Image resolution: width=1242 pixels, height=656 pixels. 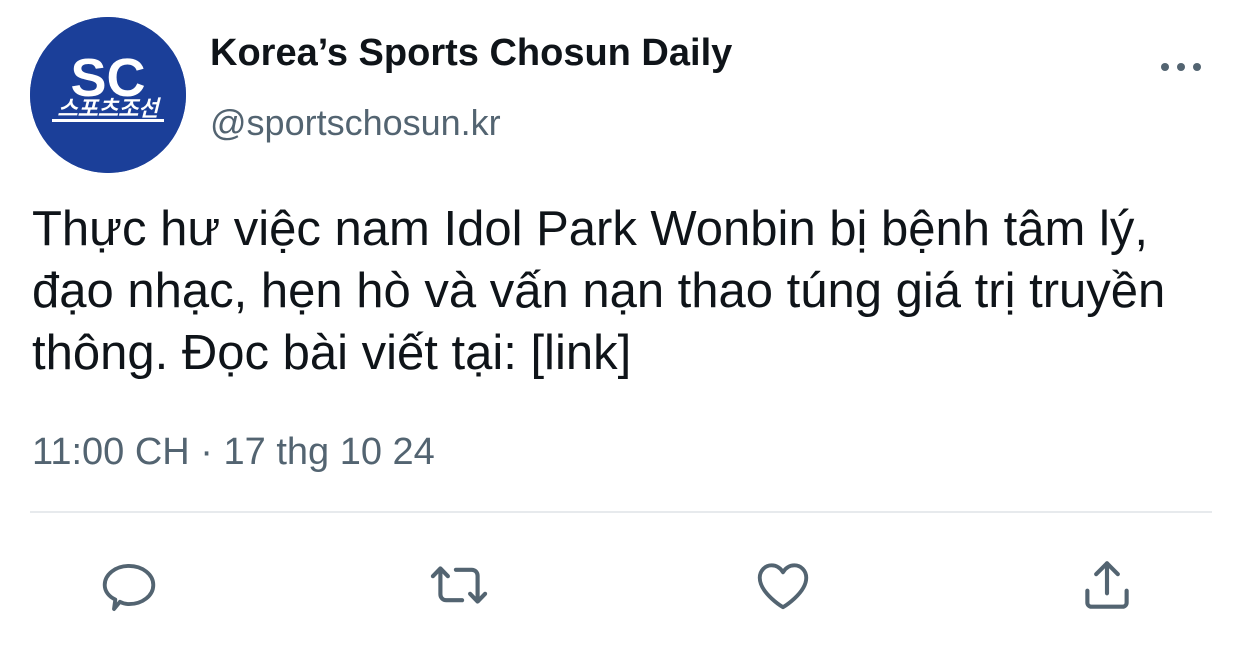 I want to click on avatar: SC 스포츠조선, so click(x=108, y=95).